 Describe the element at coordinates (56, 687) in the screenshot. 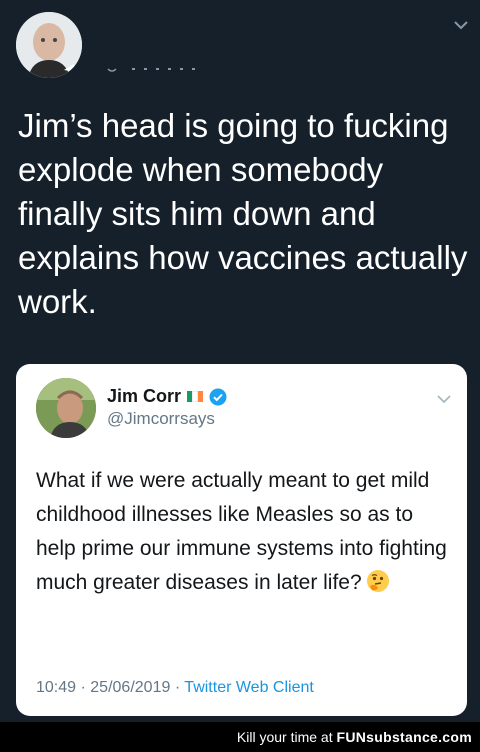

I see `tweet-time: 10:49` at that location.